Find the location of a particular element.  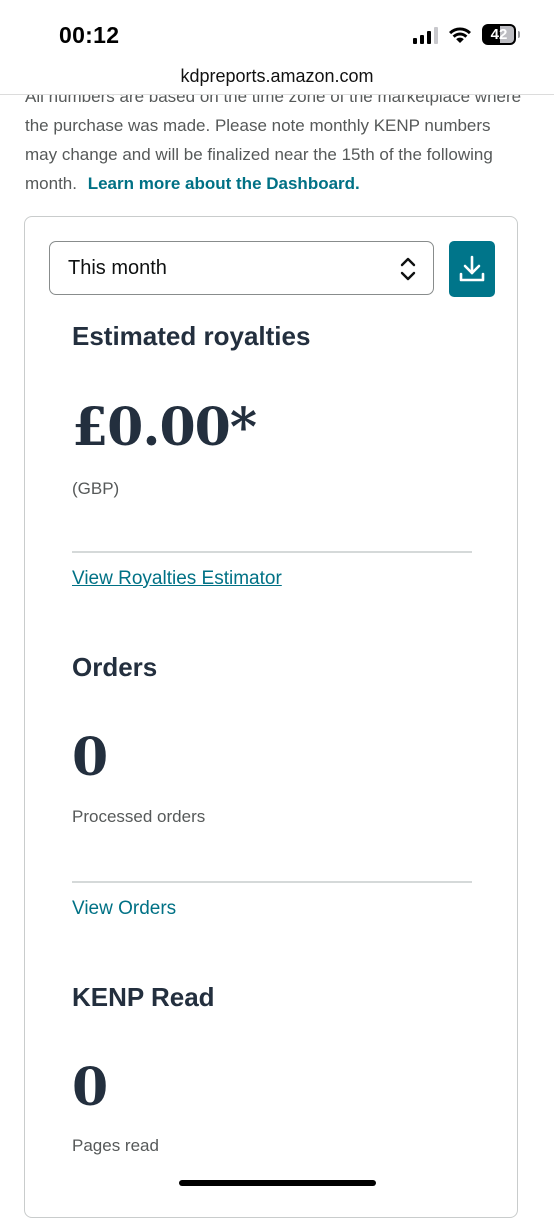

home-indicator is located at coordinates (277, 1183).